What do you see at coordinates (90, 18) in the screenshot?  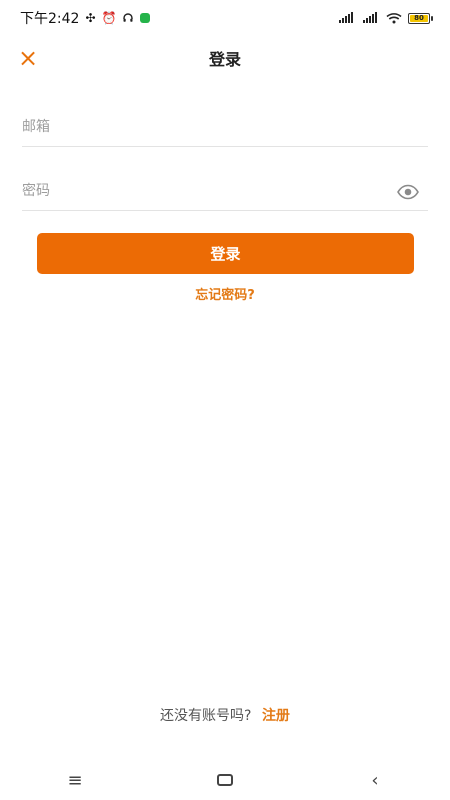 I see `sync-off-icon: ✣` at bounding box center [90, 18].